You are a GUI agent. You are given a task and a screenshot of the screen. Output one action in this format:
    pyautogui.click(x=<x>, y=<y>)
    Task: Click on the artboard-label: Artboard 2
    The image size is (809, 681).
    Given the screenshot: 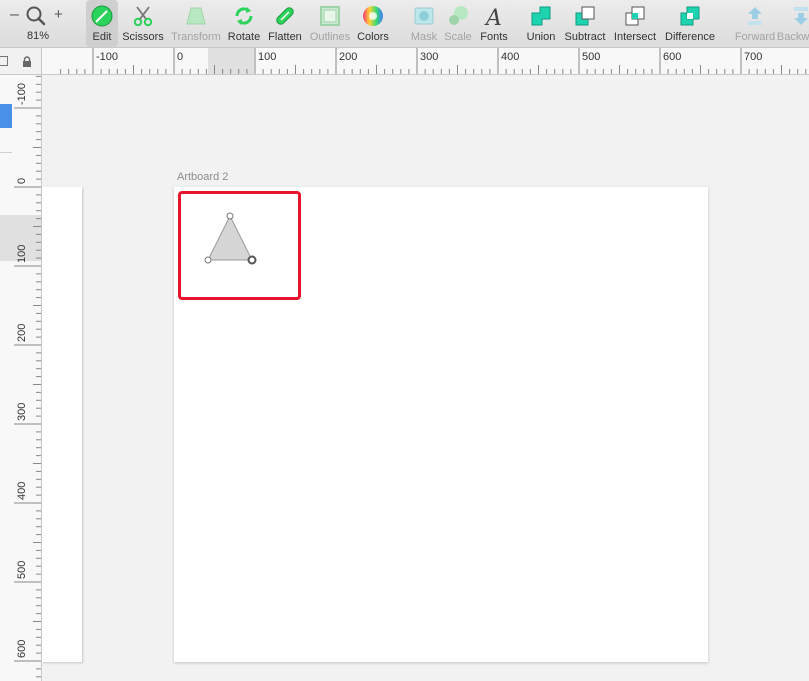 What is the action you would take?
    pyautogui.click(x=202, y=177)
    